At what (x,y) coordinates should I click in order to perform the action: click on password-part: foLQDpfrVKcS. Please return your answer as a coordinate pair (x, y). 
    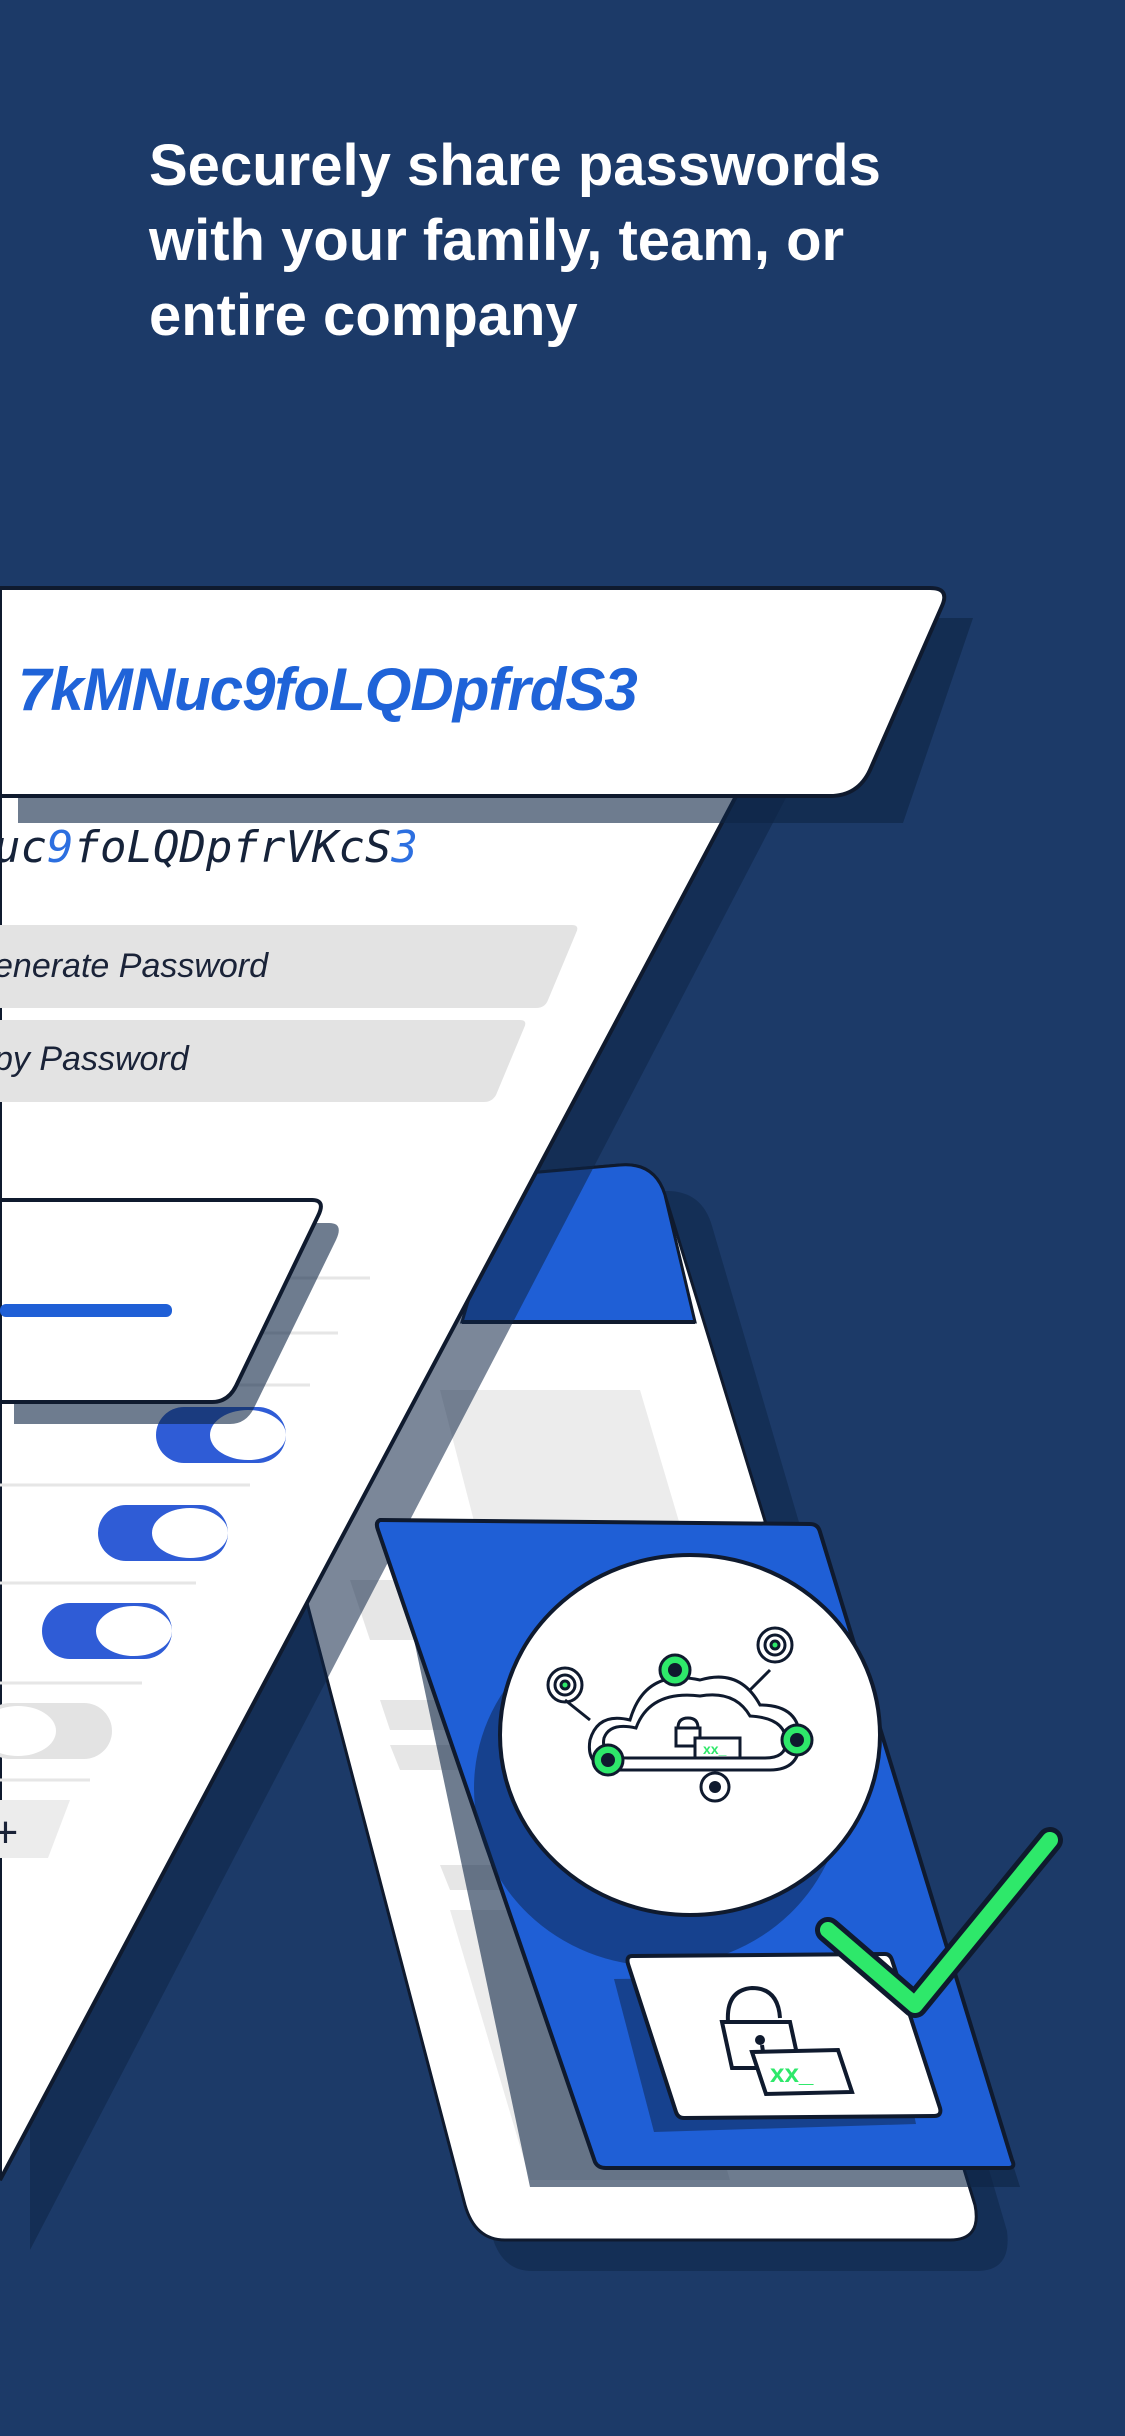
    Looking at the image, I should click on (232, 847).